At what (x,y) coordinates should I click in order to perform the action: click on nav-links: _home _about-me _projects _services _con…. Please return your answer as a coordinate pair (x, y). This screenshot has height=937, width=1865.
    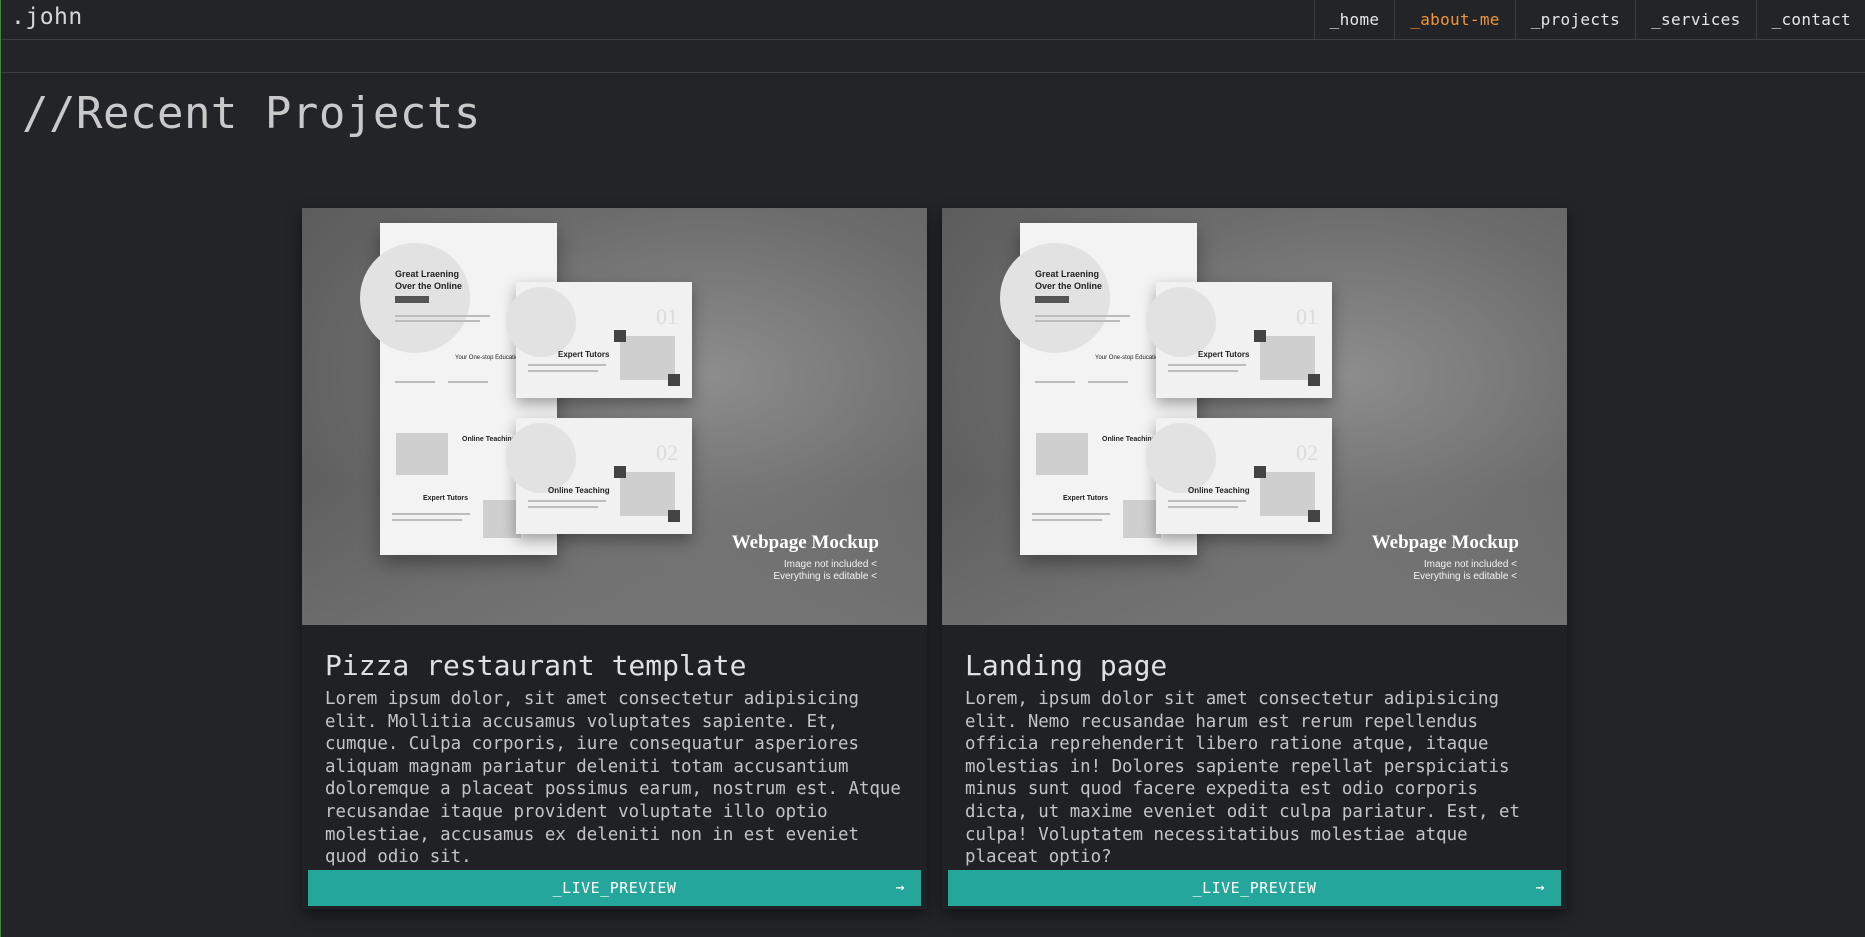
    Looking at the image, I should click on (1589, 19).